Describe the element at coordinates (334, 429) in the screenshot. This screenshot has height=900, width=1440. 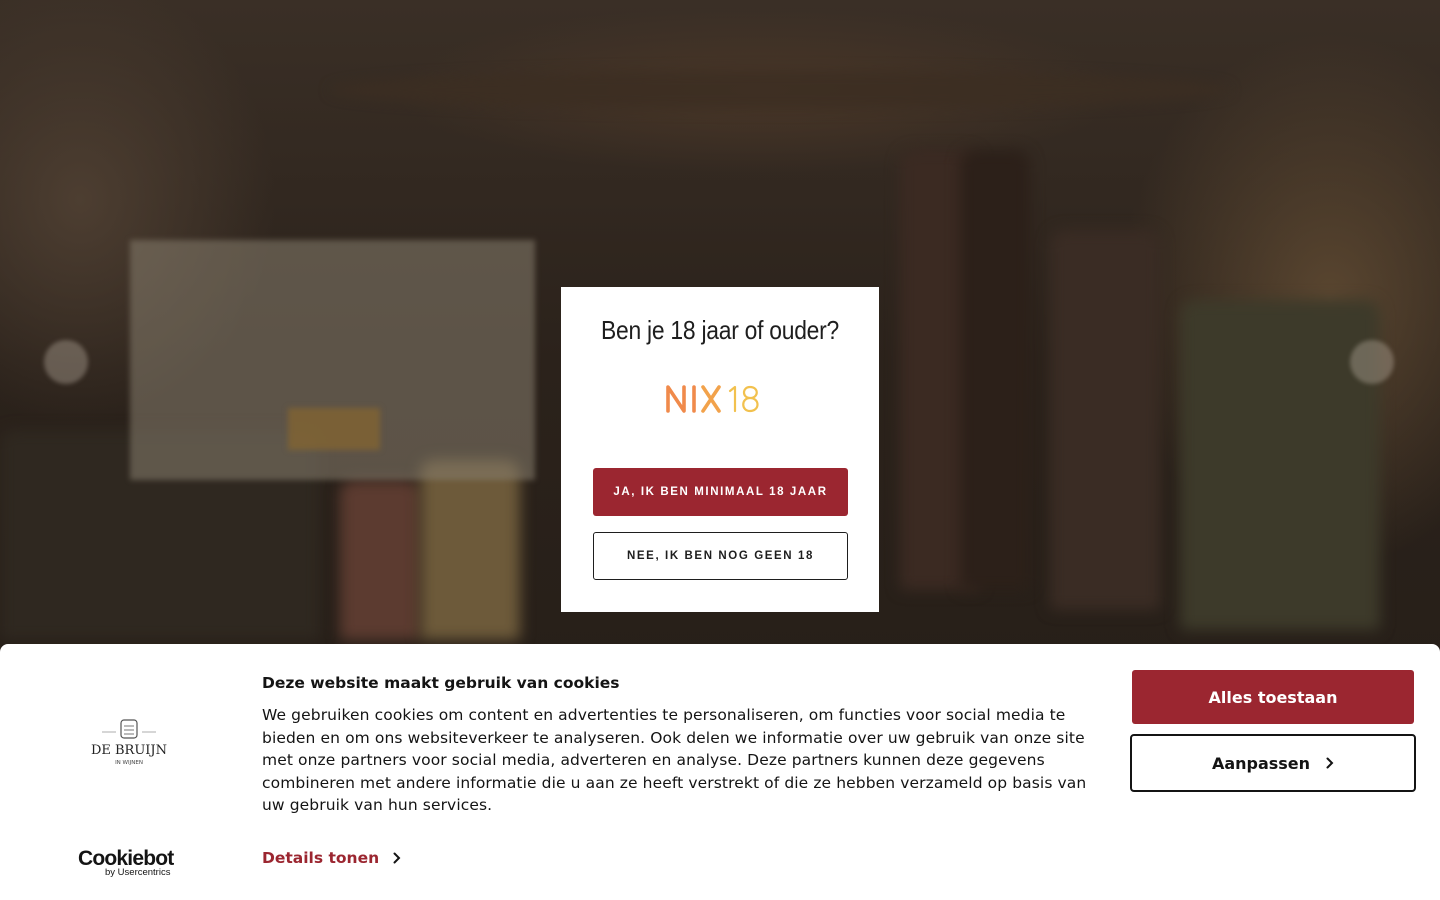
I see `hero-promo-button` at that location.